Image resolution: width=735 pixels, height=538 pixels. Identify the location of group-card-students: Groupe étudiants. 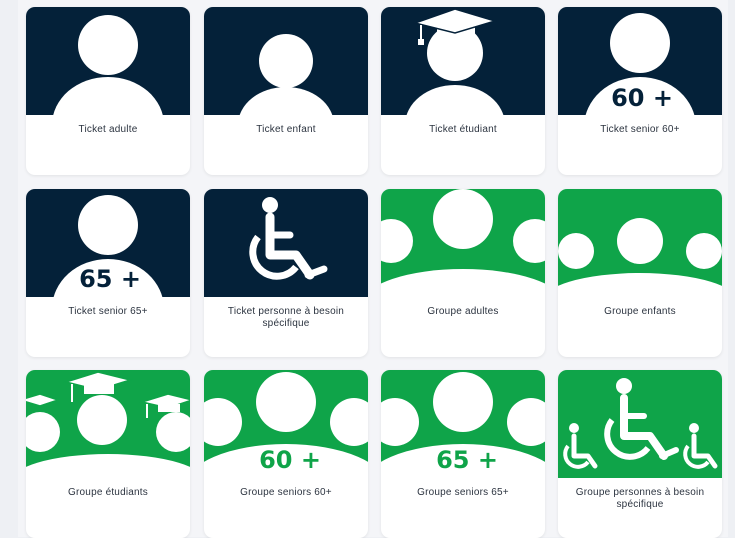
(108, 454).